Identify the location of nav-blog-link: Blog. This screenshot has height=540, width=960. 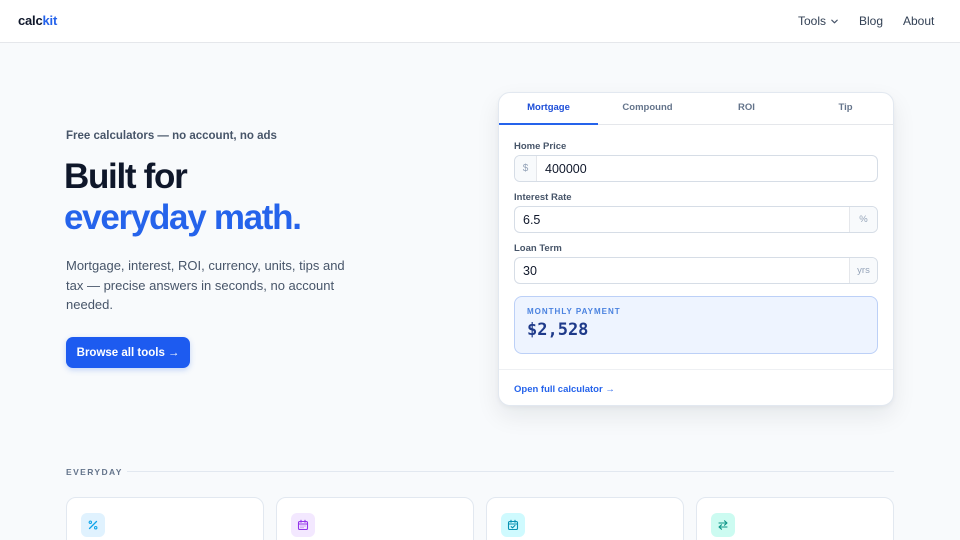
(871, 21).